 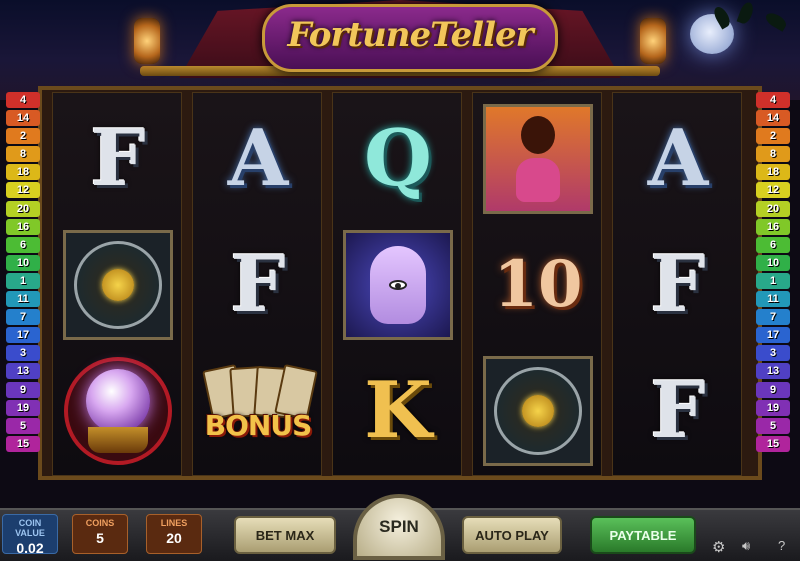 I want to click on symbol-q: Q, so click(x=398, y=158).